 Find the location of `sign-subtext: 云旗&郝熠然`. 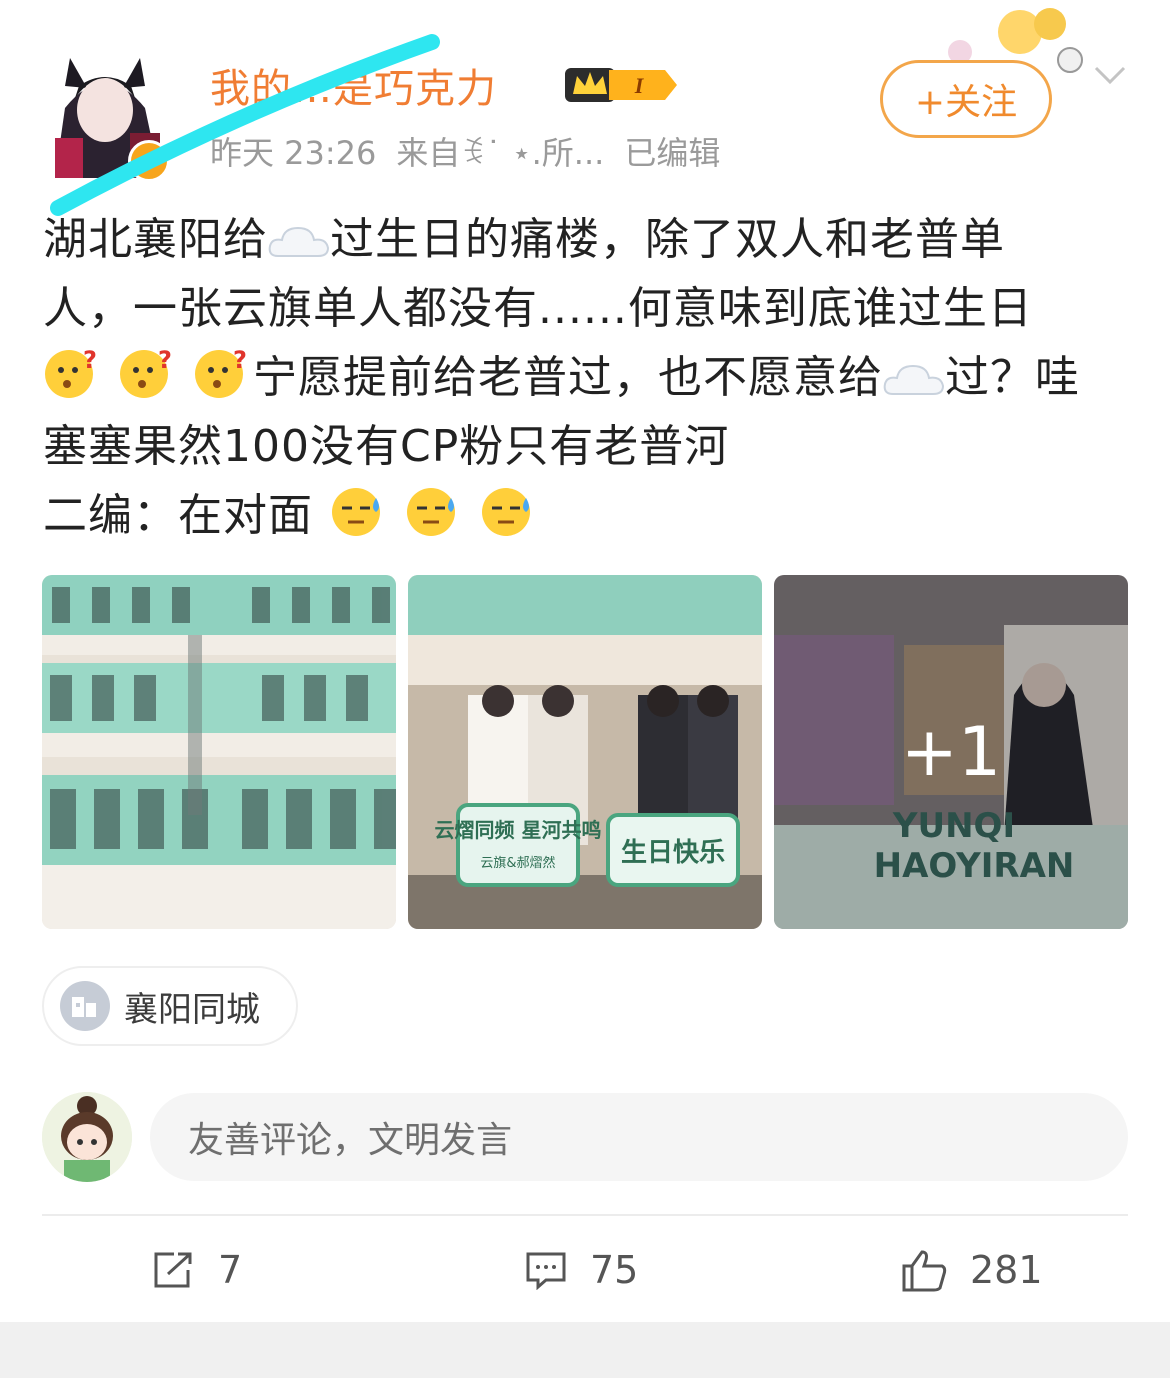

sign-subtext: 云旗&郝熠然 is located at coordinates (517, 863).